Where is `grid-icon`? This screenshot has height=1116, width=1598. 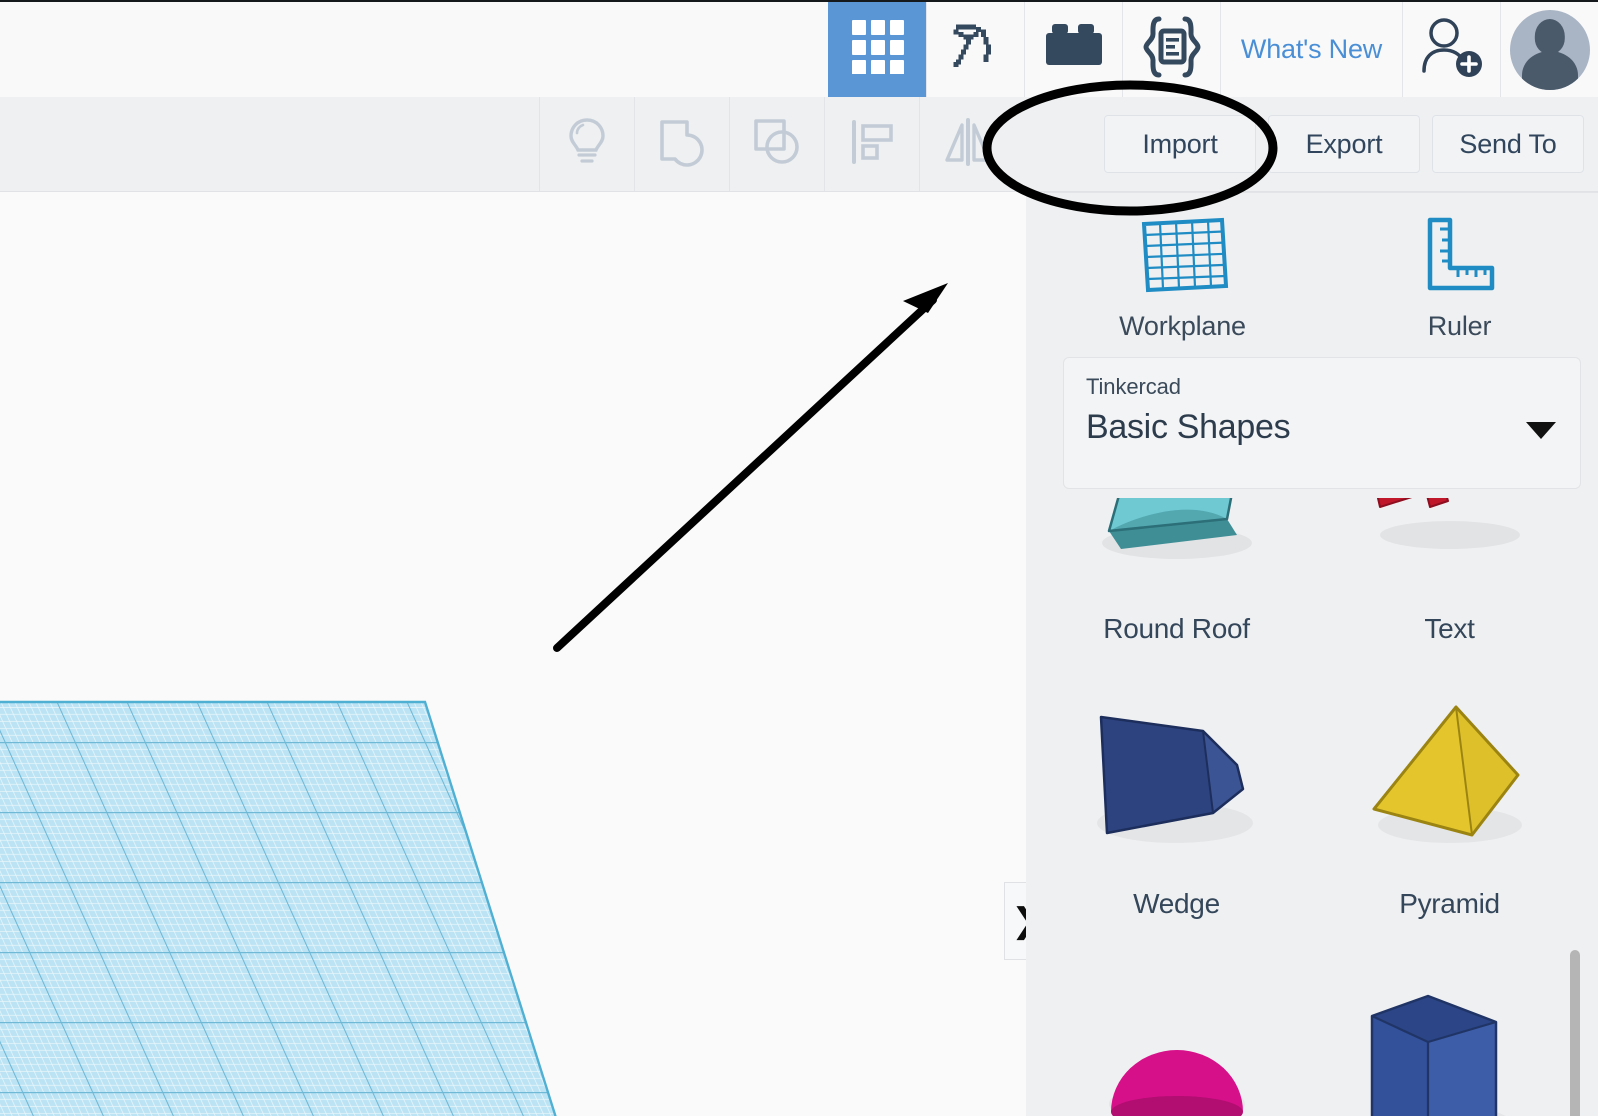
grid-icon is located at coordinates (877, 49).